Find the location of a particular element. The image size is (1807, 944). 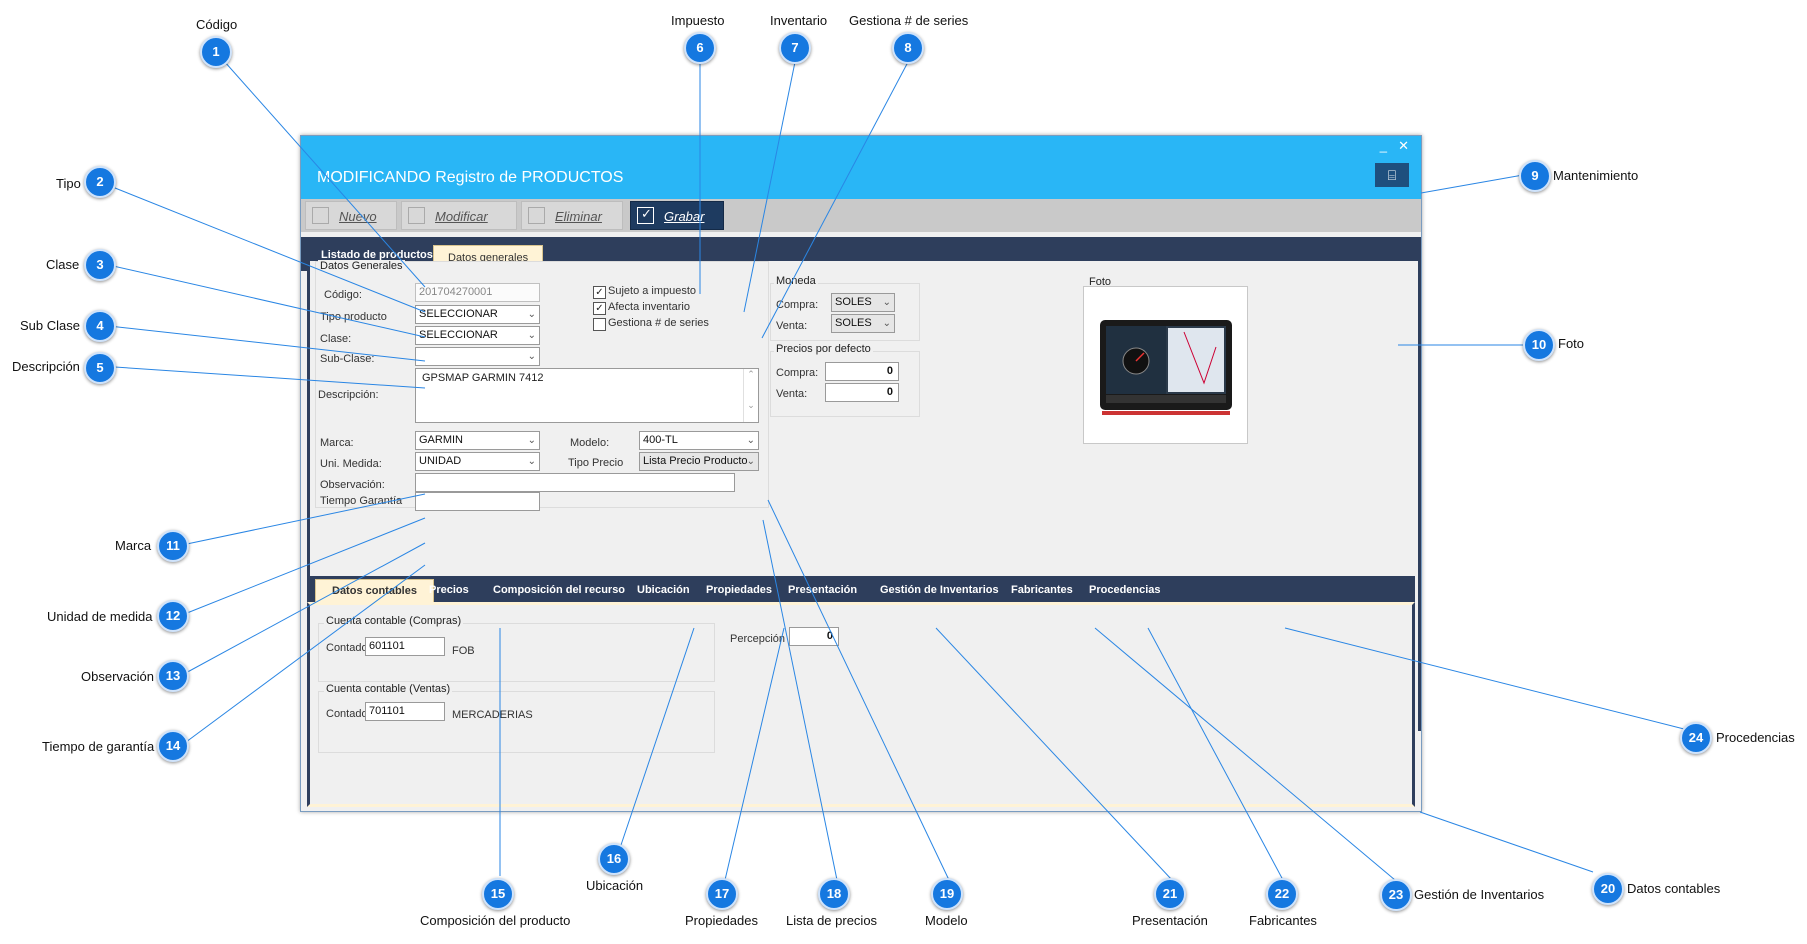

edit-icon is located at coordinates (416, 215).